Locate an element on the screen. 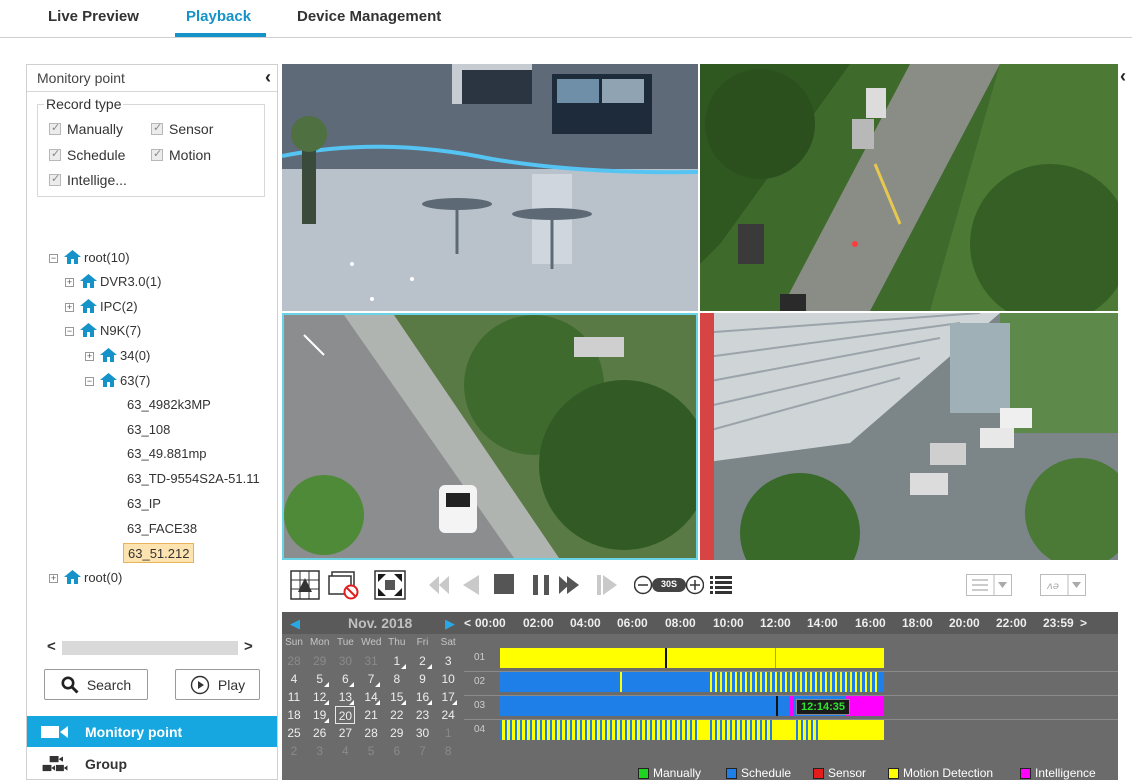 The width and height of the screenshot is (1132, 780). calendar-day: 24 is located at coordinates (448, 715).